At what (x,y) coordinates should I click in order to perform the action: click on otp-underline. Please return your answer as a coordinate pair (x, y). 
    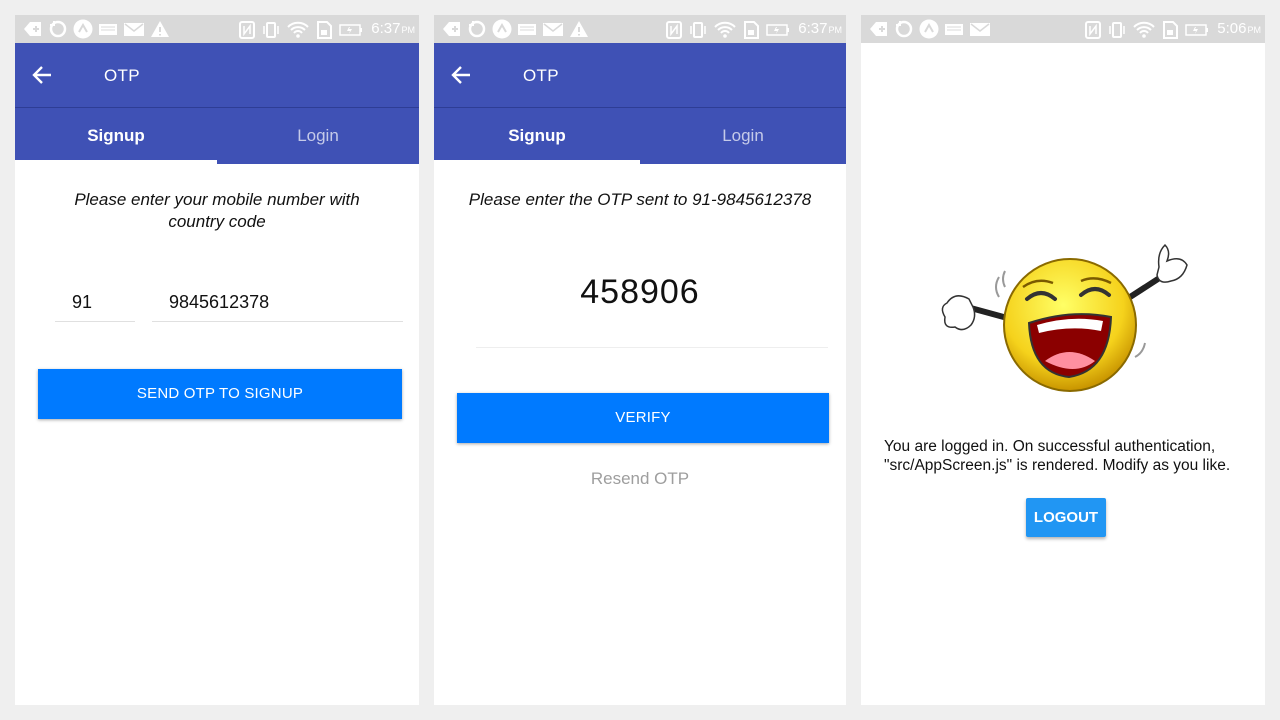
    Looking at the image, I should click on (652, 347).